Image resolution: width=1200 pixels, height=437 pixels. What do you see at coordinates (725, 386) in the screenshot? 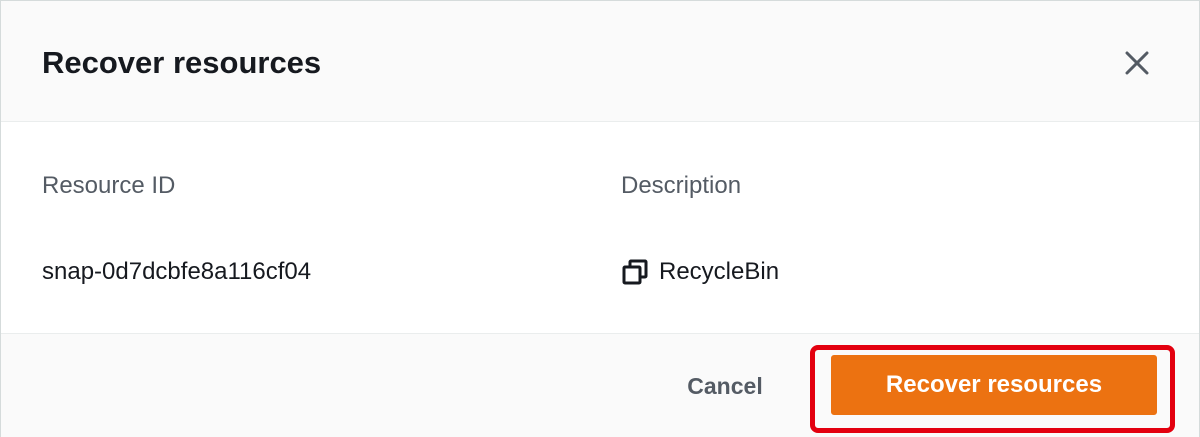
I see `cancel-button: Cancel` at bounding box center [725, 386].